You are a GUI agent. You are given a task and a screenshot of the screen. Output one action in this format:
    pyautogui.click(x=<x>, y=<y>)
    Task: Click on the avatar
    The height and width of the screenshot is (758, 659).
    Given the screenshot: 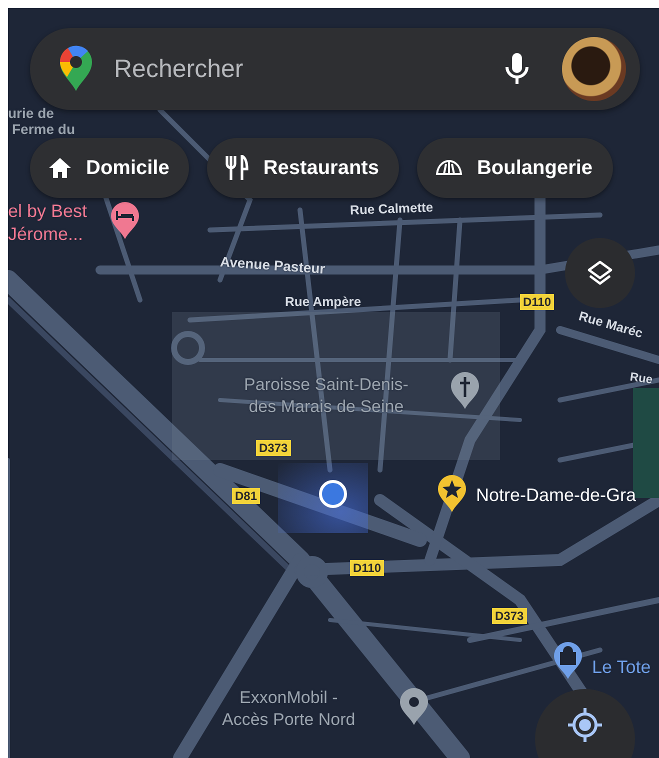 What is the action you would take?
    pyautogui.click(x=594, y=69)
    